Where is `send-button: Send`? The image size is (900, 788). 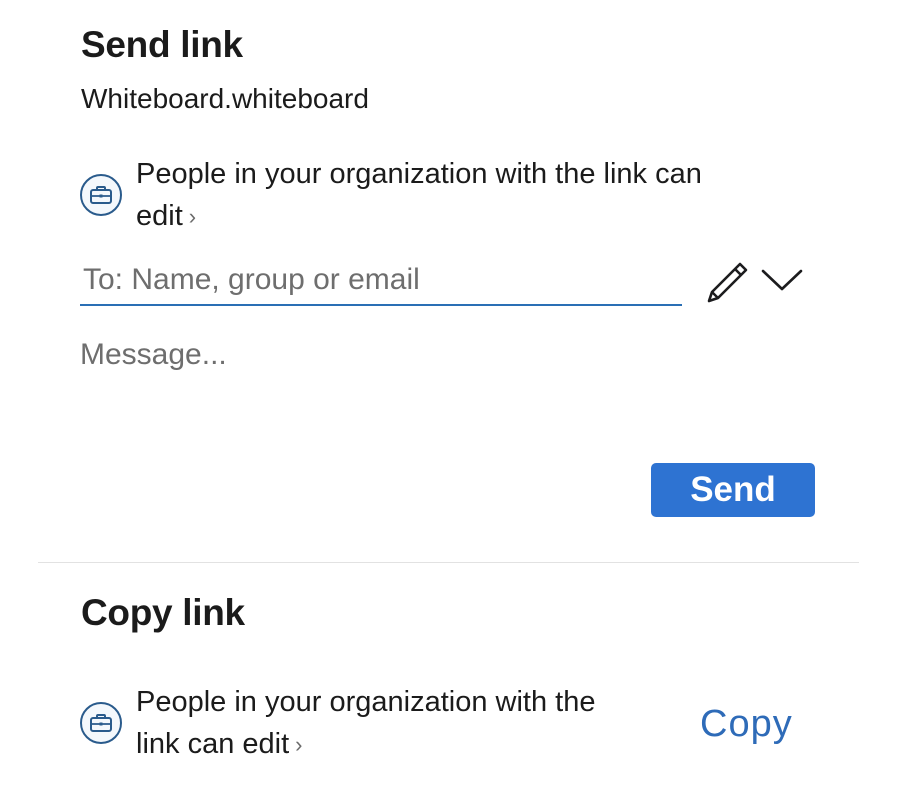 send-button: Send is located at coordinates (733, 490).